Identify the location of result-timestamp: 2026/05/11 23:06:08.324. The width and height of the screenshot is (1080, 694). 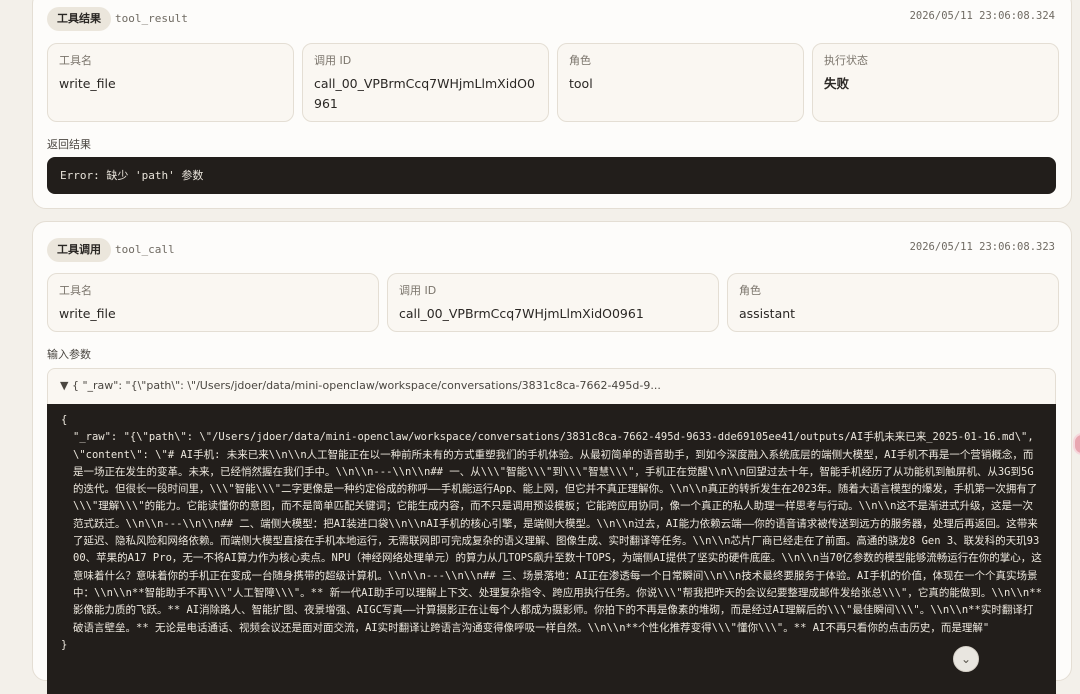
(982, 16).